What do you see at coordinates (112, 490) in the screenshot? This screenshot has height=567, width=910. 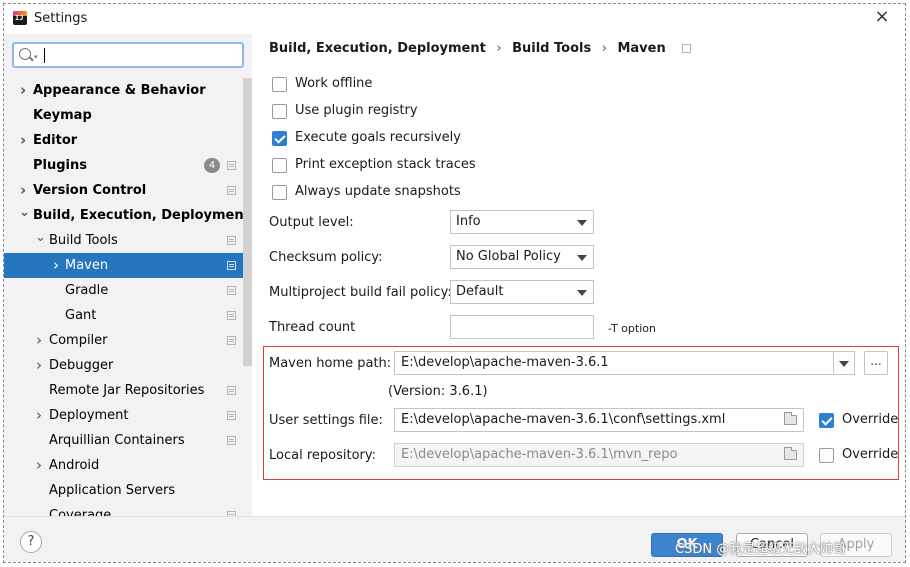 I see `sidebar-item-label: Application Servers` at bounding box center [112, 490].